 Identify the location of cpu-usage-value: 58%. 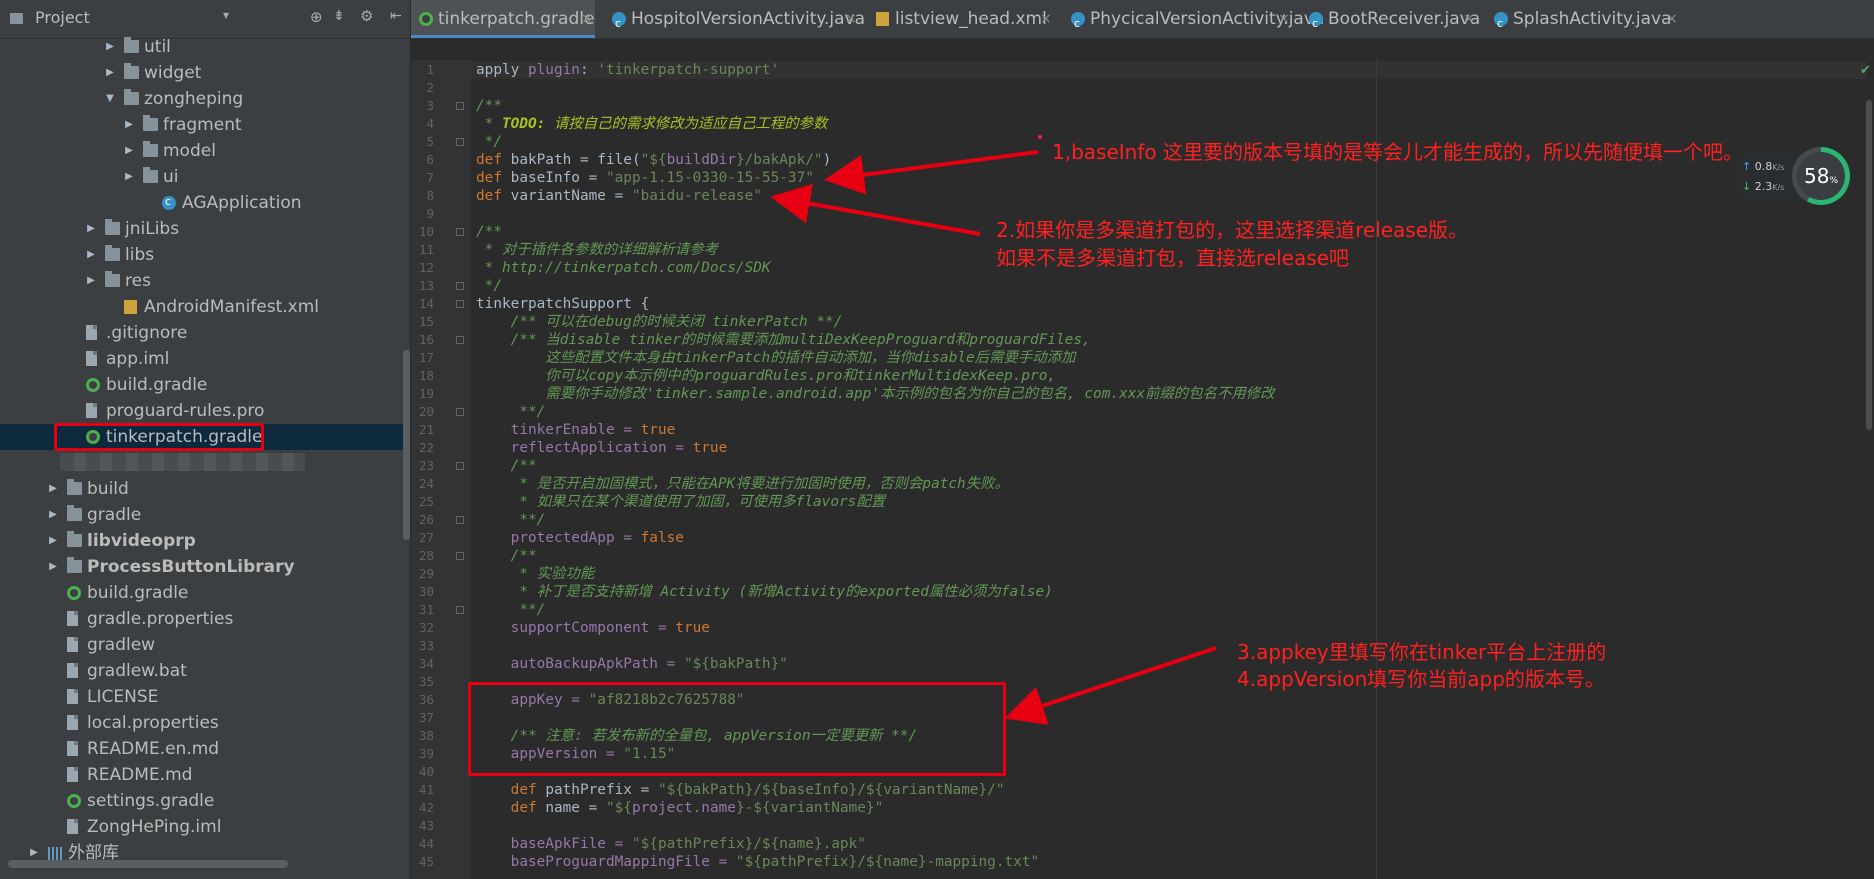
(1821, 176).